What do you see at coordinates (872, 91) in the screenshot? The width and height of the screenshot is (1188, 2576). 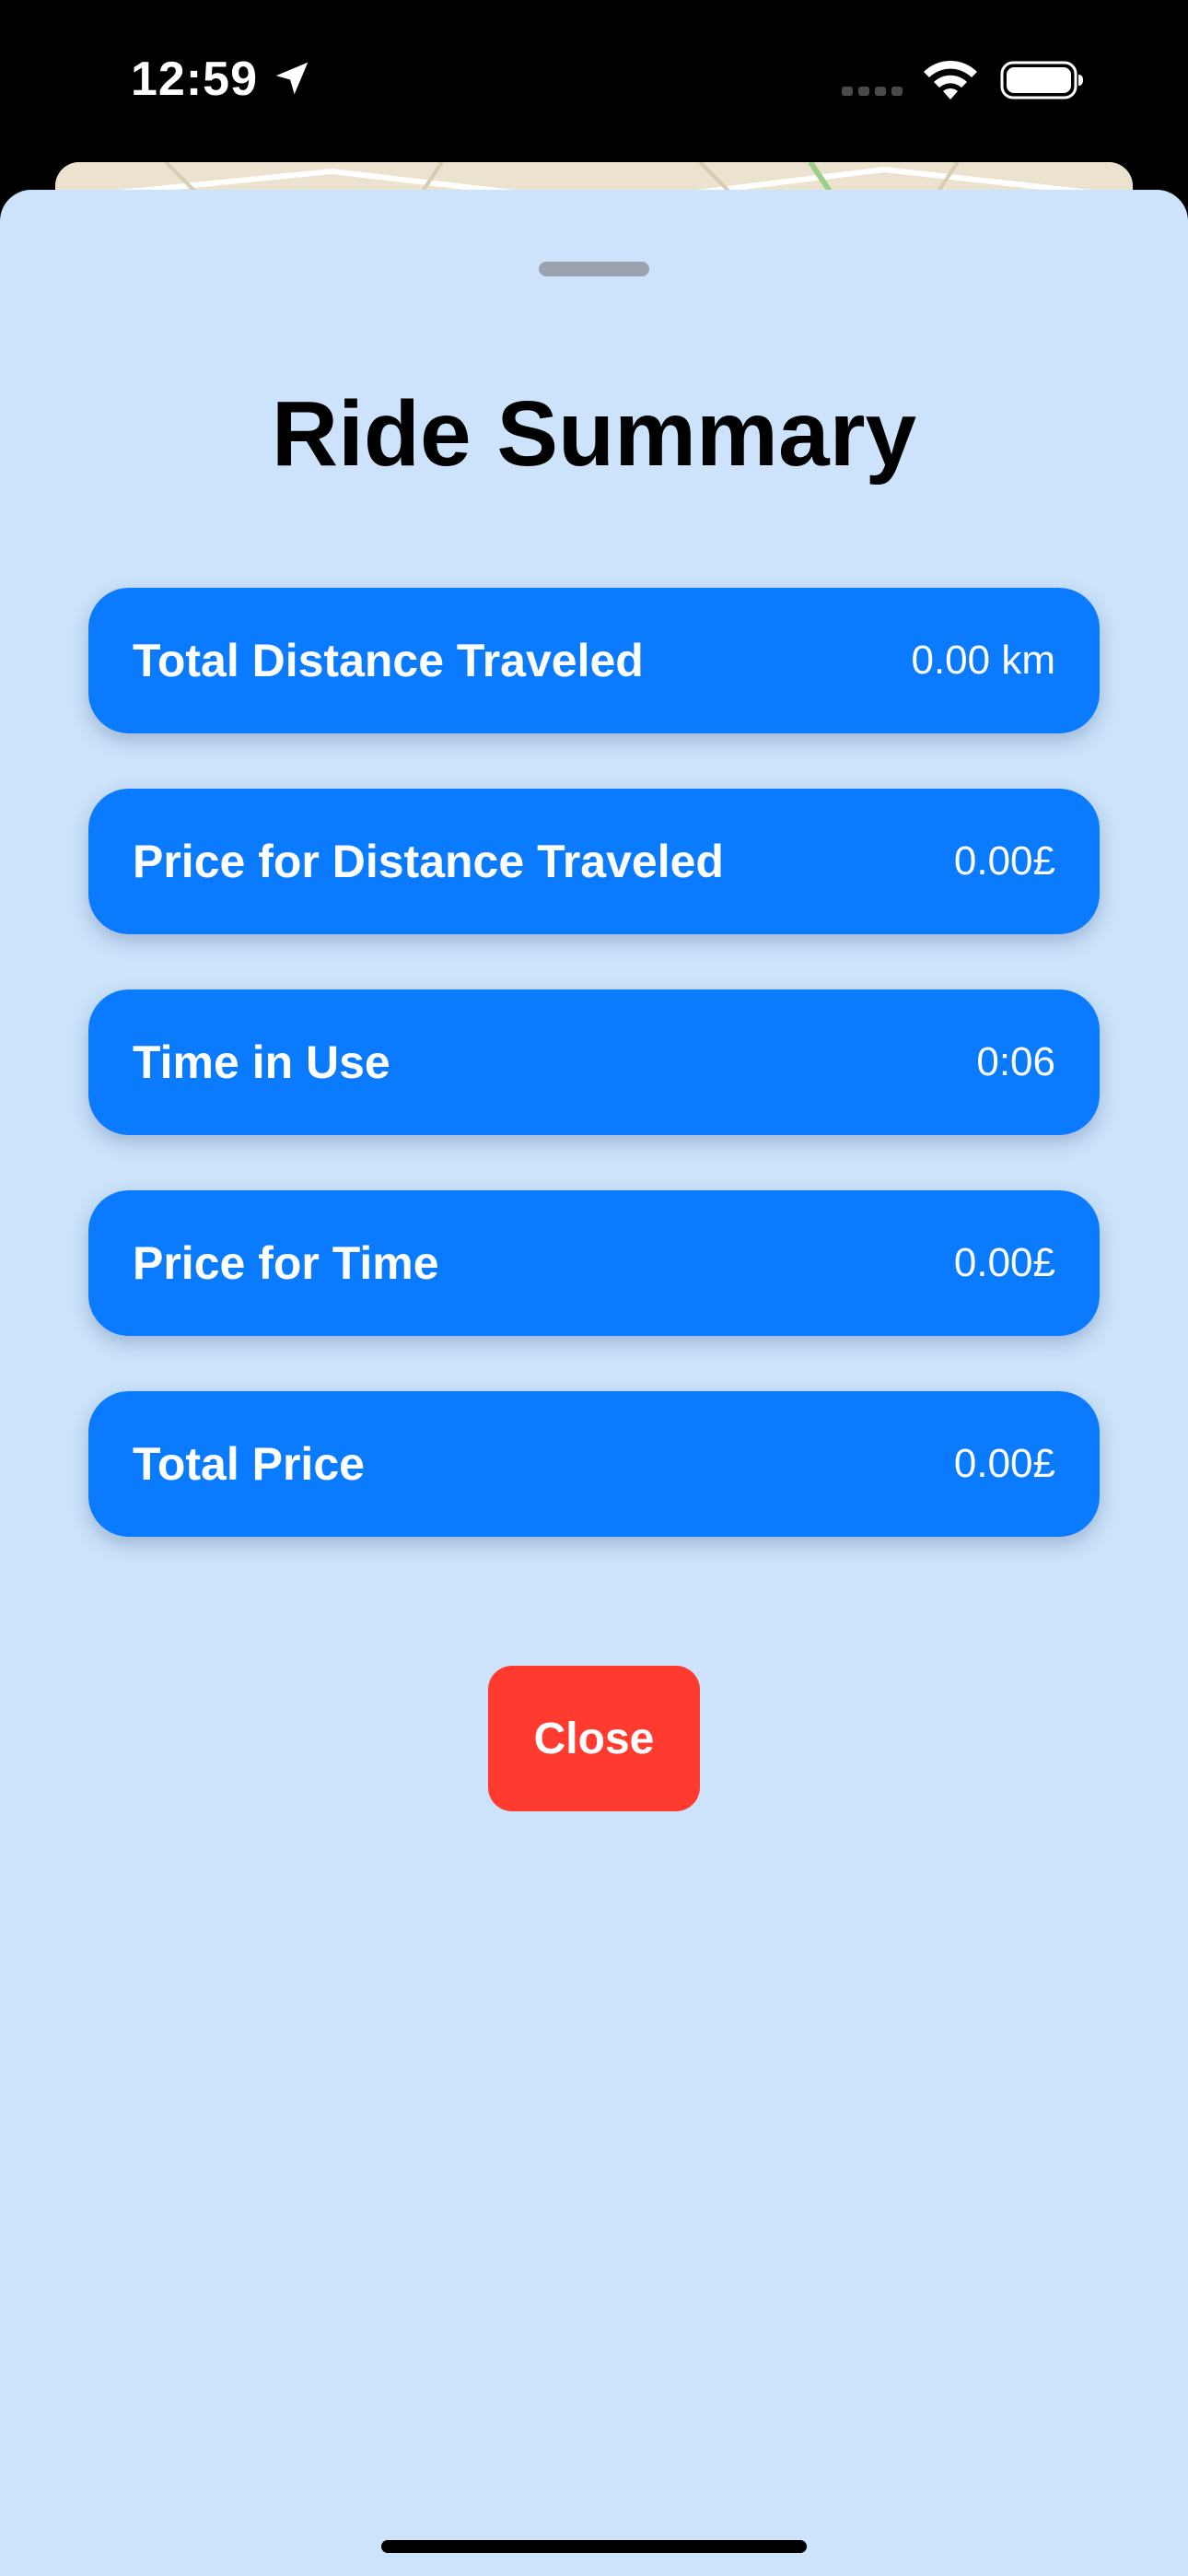 I see `cellular-signal-icon` at bounding box center [872, 91].